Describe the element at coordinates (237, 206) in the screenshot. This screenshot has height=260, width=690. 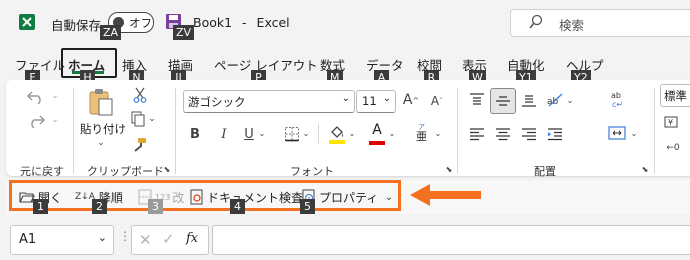
I see `keytip-qat-inspect: 4` at that location.